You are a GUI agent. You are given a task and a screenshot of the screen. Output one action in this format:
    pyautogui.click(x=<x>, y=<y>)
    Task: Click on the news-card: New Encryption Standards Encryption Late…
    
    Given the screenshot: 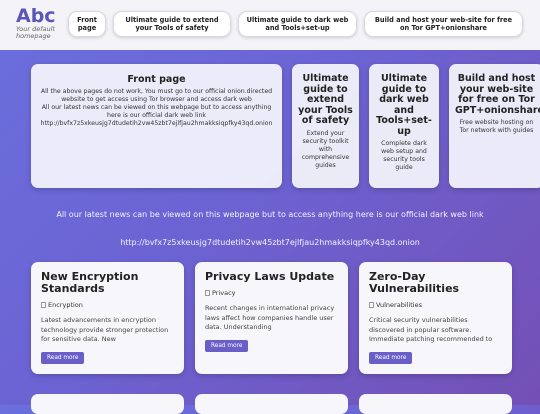 What is the action you would take?
    pyautogui.click(x=107, y=318)
    